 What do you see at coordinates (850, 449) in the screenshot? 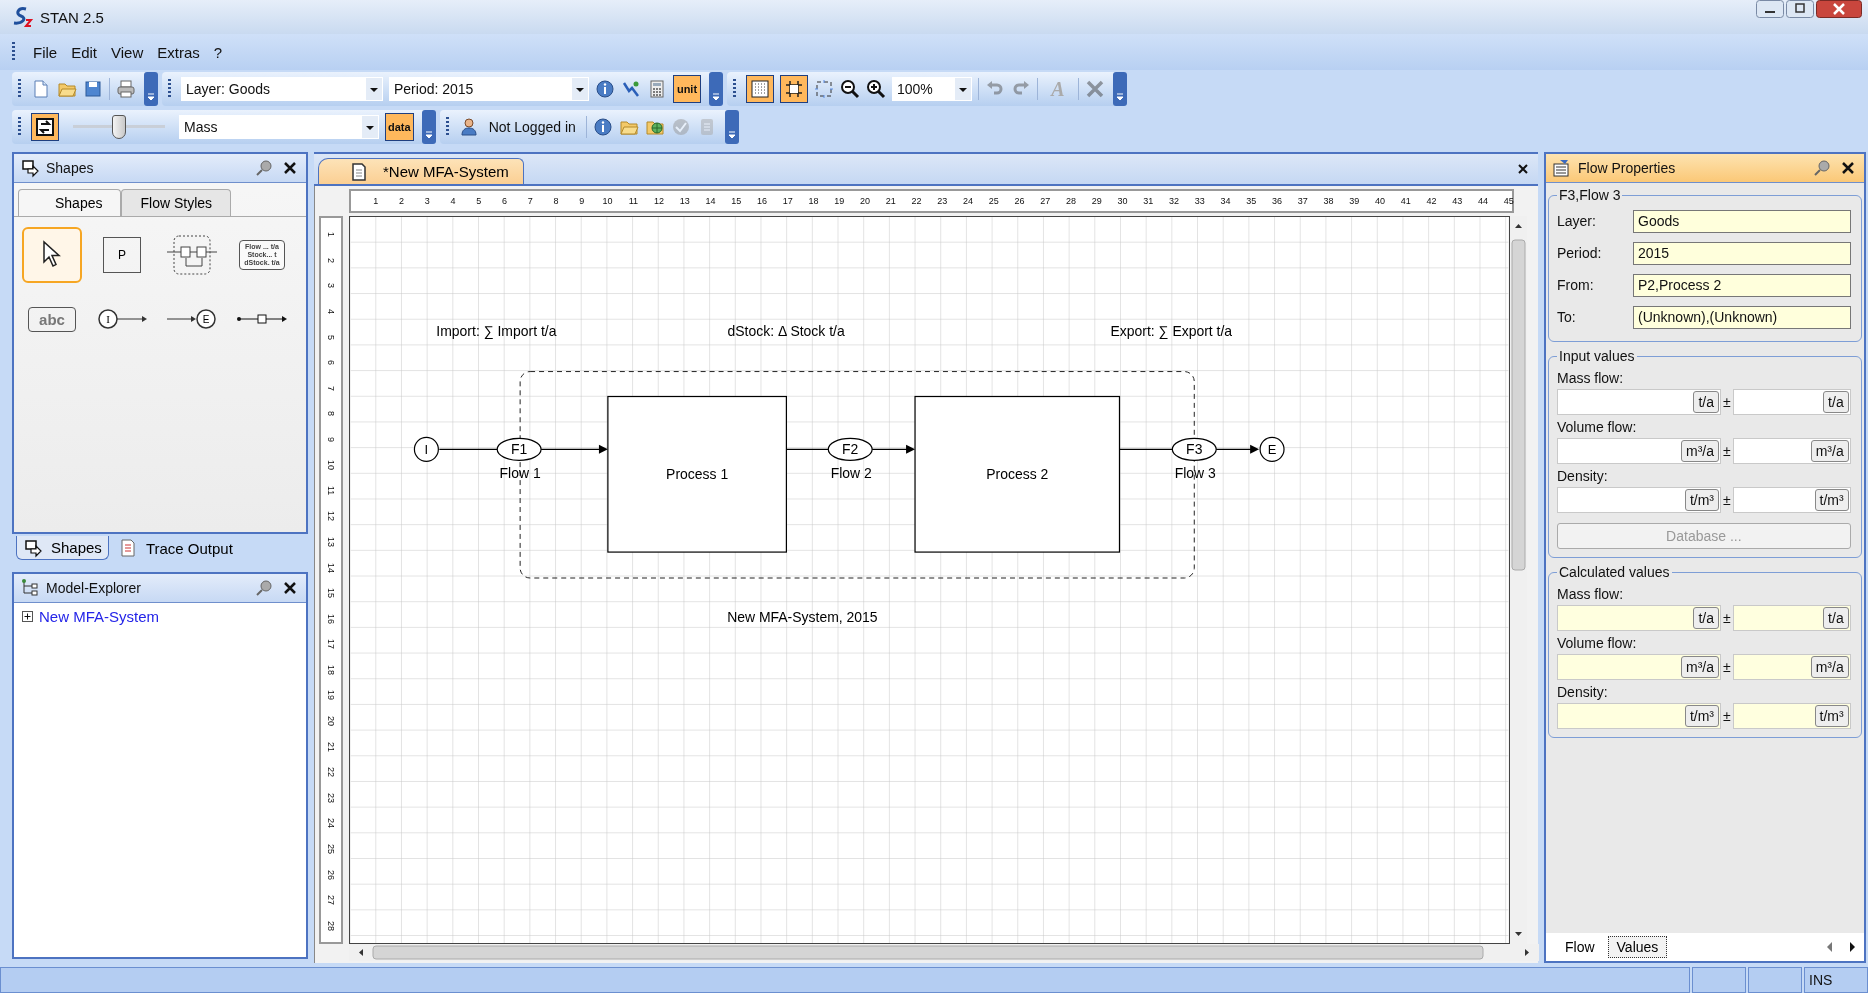
I see `flow-tag: F2` at bounding box center [850, 449].